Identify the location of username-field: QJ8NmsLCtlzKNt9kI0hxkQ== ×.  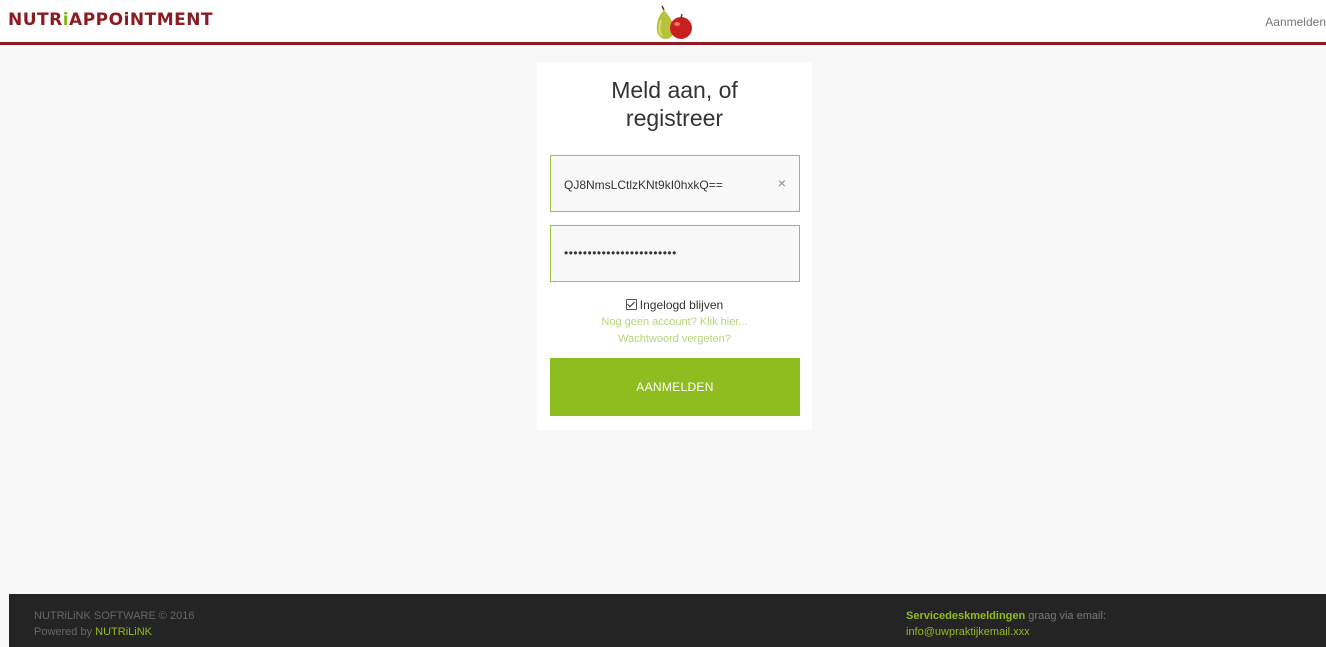
(675, 183).